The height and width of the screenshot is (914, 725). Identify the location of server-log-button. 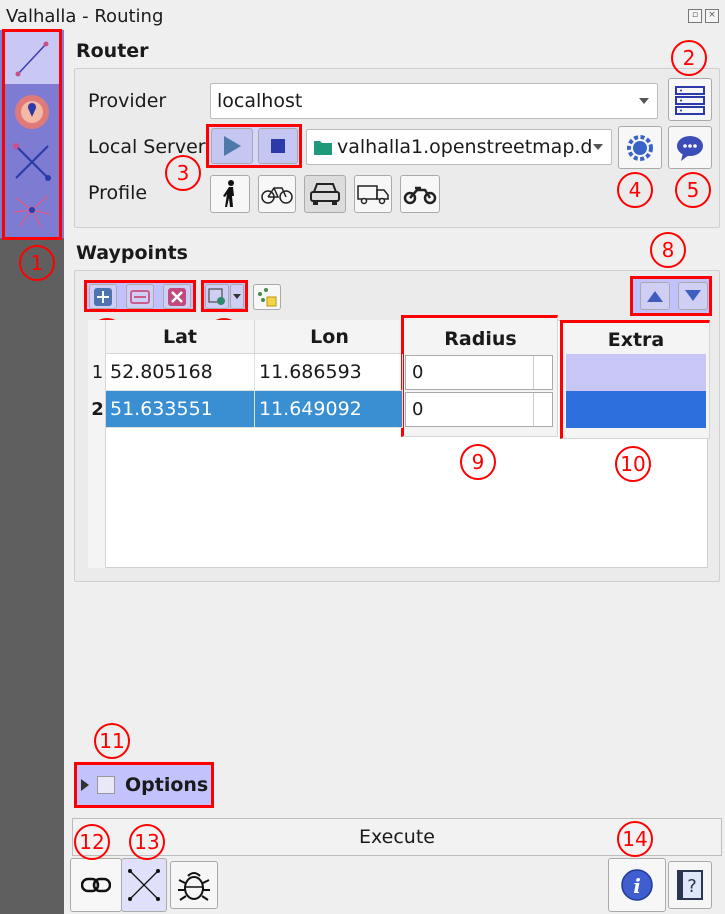
(690, 147).